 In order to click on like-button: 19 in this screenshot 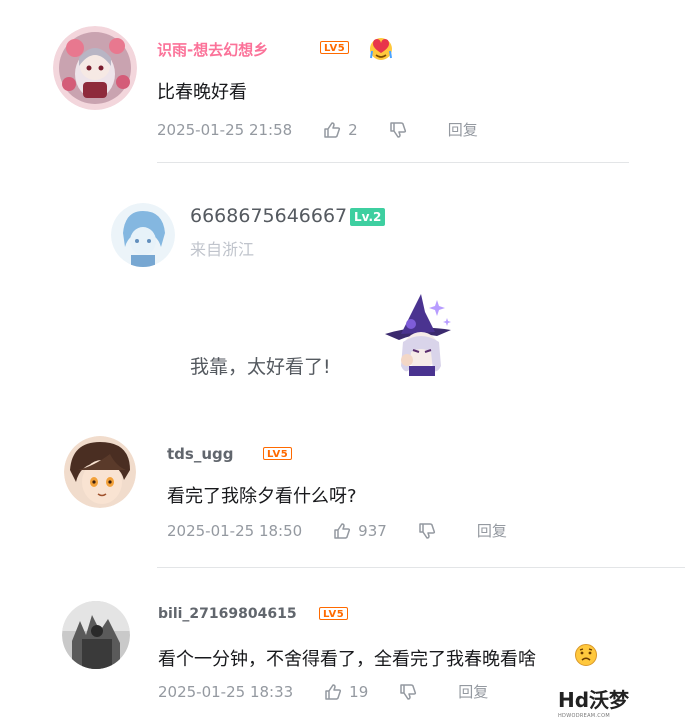, I will do `click(360, 692)`.